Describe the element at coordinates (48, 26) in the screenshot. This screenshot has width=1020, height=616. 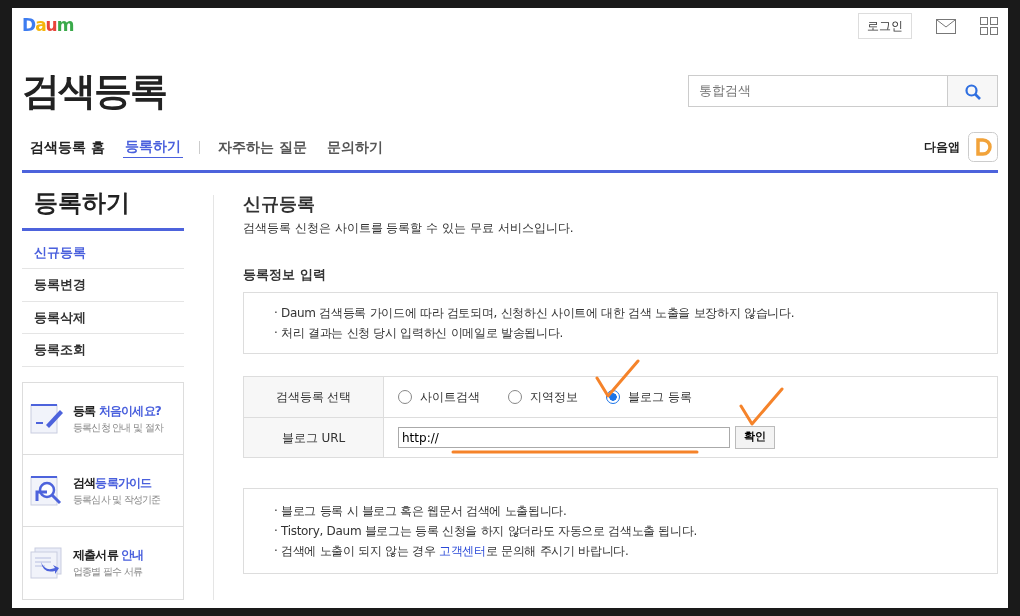
I see `logo: Daum` at that location.